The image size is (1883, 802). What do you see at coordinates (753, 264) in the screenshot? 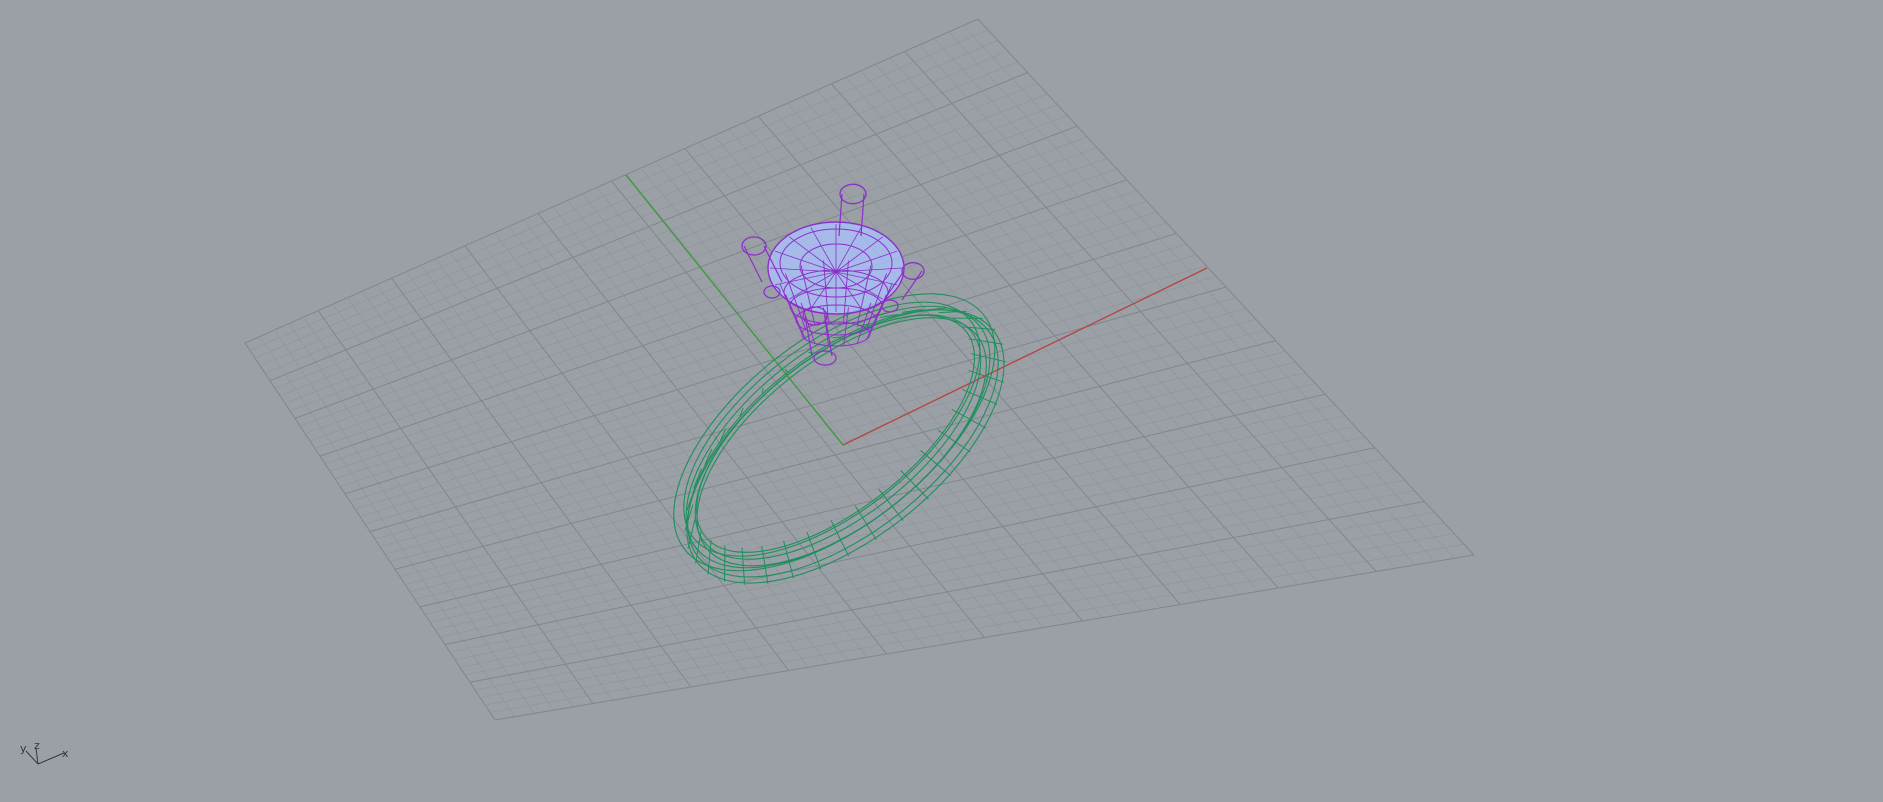
I see `prong` at bounding box center [753, 264].